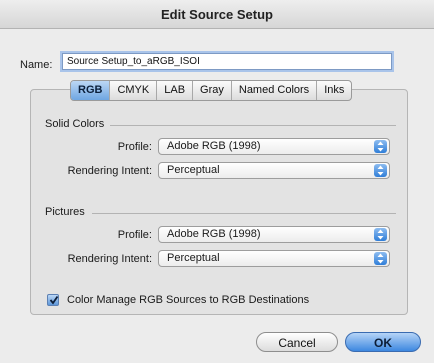  What do you see at coordinates (274, 234) in the screenshot?
I see `pictures-profile-popup: Adobe RGB (1998)` at bounding box center [274, 234].